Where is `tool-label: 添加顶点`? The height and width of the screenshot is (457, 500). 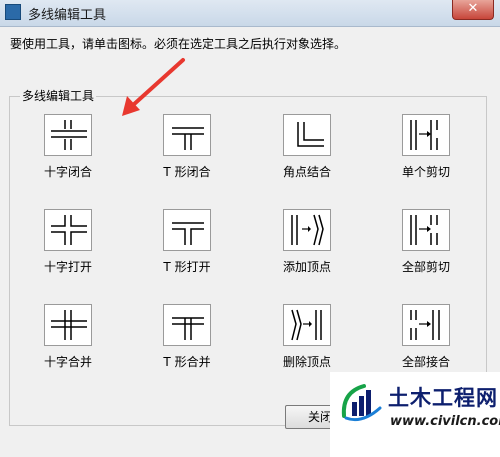
tool-label: 添加顶点 is located at coordinates (306, 267).